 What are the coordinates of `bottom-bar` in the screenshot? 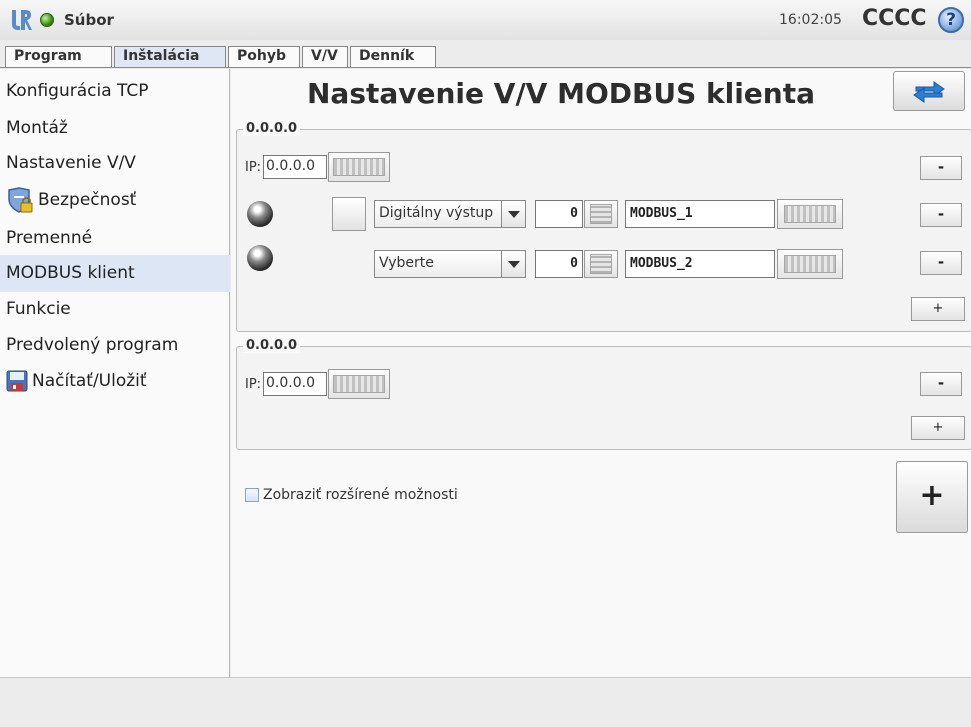 It's located at (485, 702).